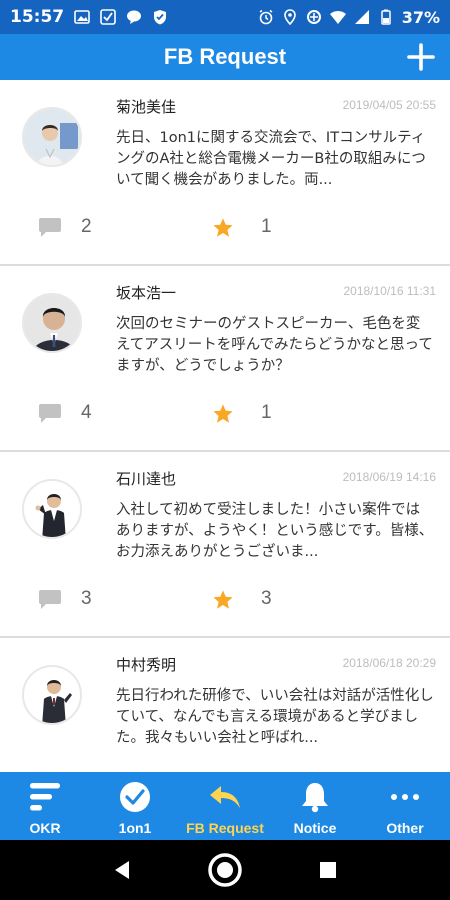  Describe the element at coordinates (420, 17) in the screenshot. I see `battery-percent: 37%` at that location.